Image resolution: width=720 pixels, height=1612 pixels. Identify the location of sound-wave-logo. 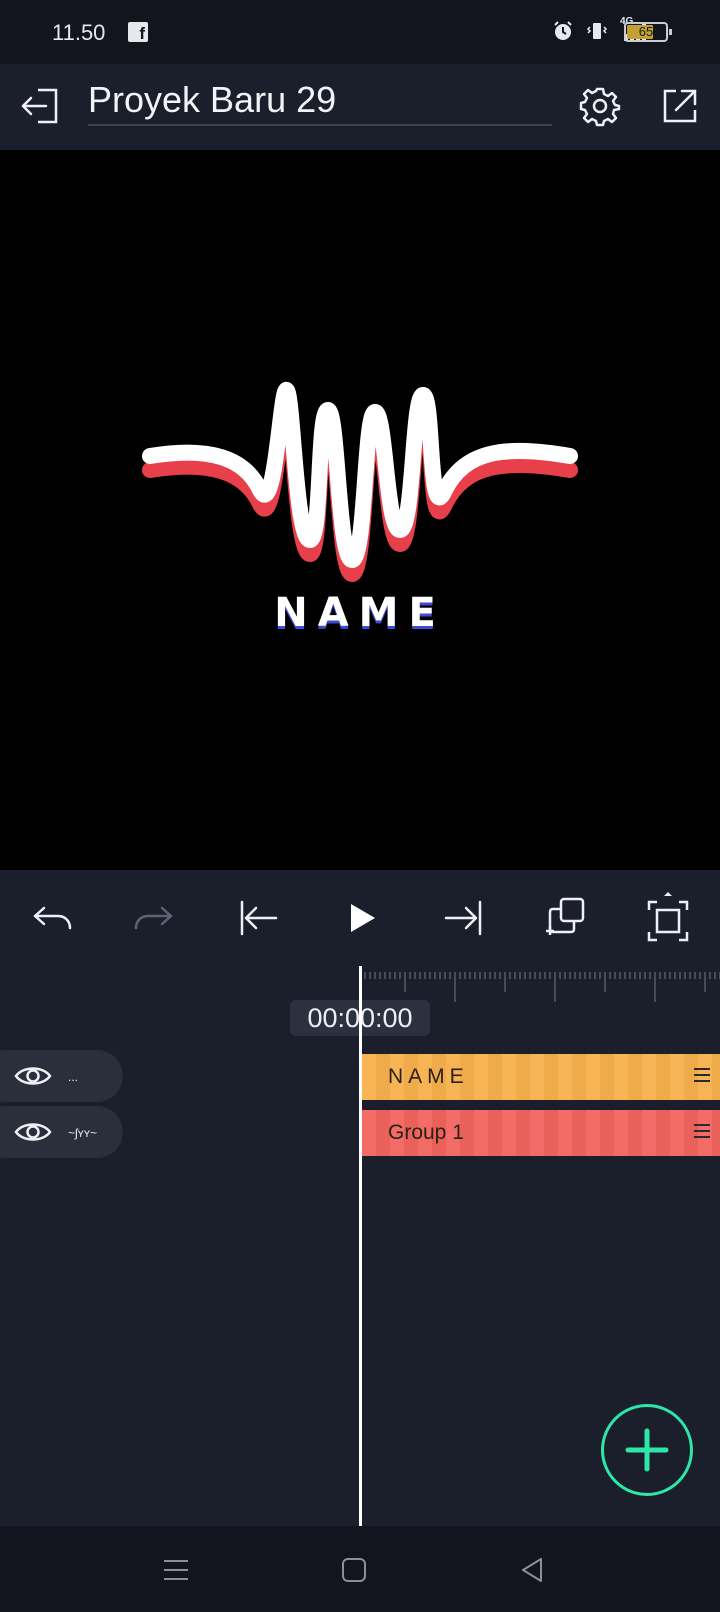
(360, 481).